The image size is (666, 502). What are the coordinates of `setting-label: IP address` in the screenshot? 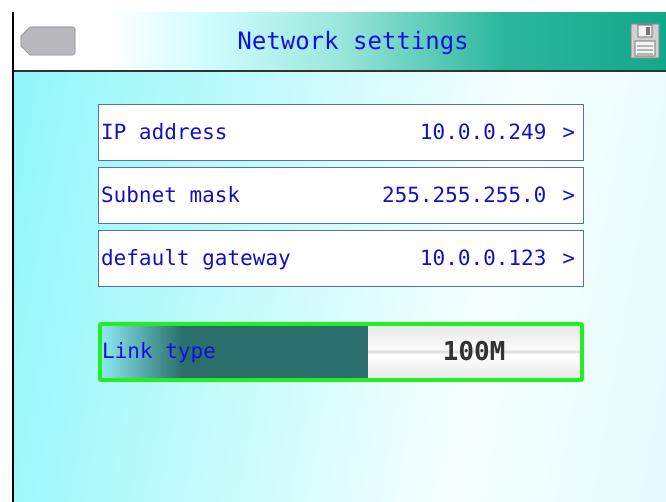 It's located at (164, 132).